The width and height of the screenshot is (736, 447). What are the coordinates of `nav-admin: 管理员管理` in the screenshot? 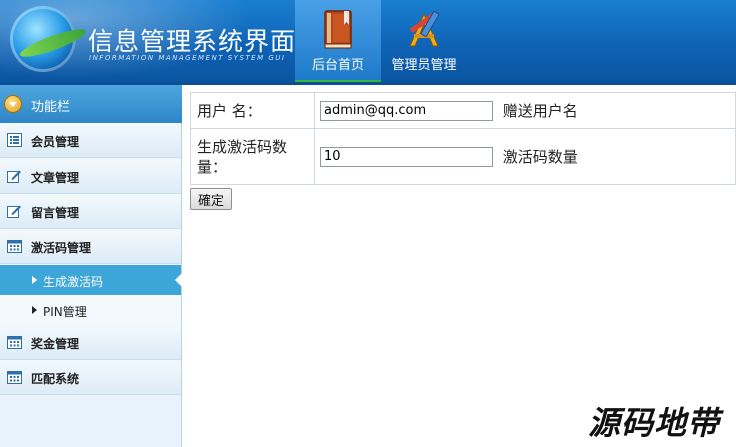 It's located at (424, 42).